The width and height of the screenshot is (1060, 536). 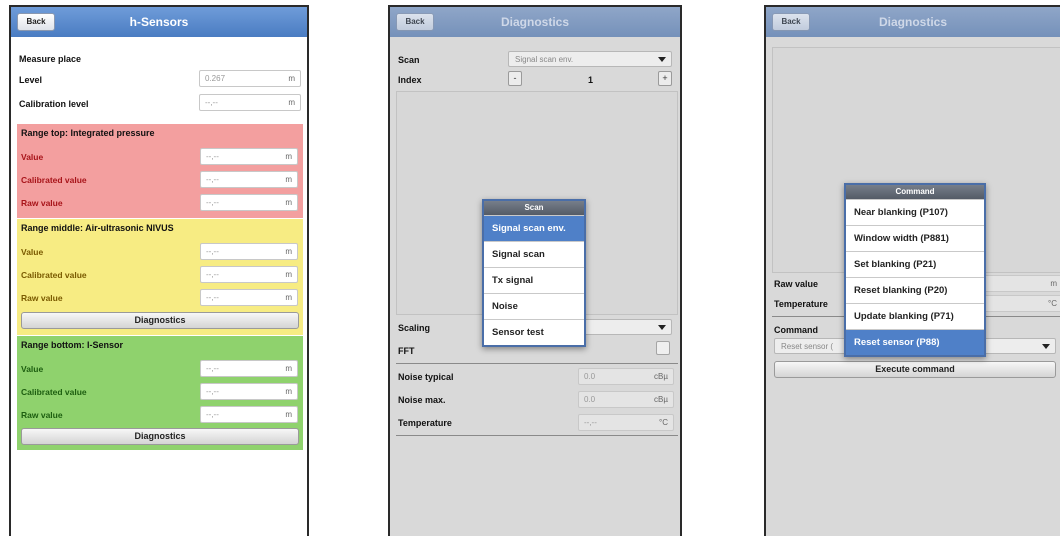 I want to click on calibration-level-label: Calibration level, so click(x=54, y=104).